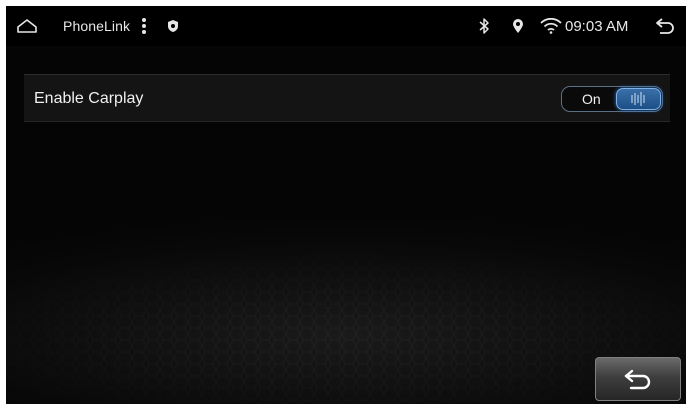 Image resolution: width=691 pixels, height=410 pixels. Describe the element at coordinates (97, 26) in the screenshot. I see `app-name: PhoneLink` at that location.